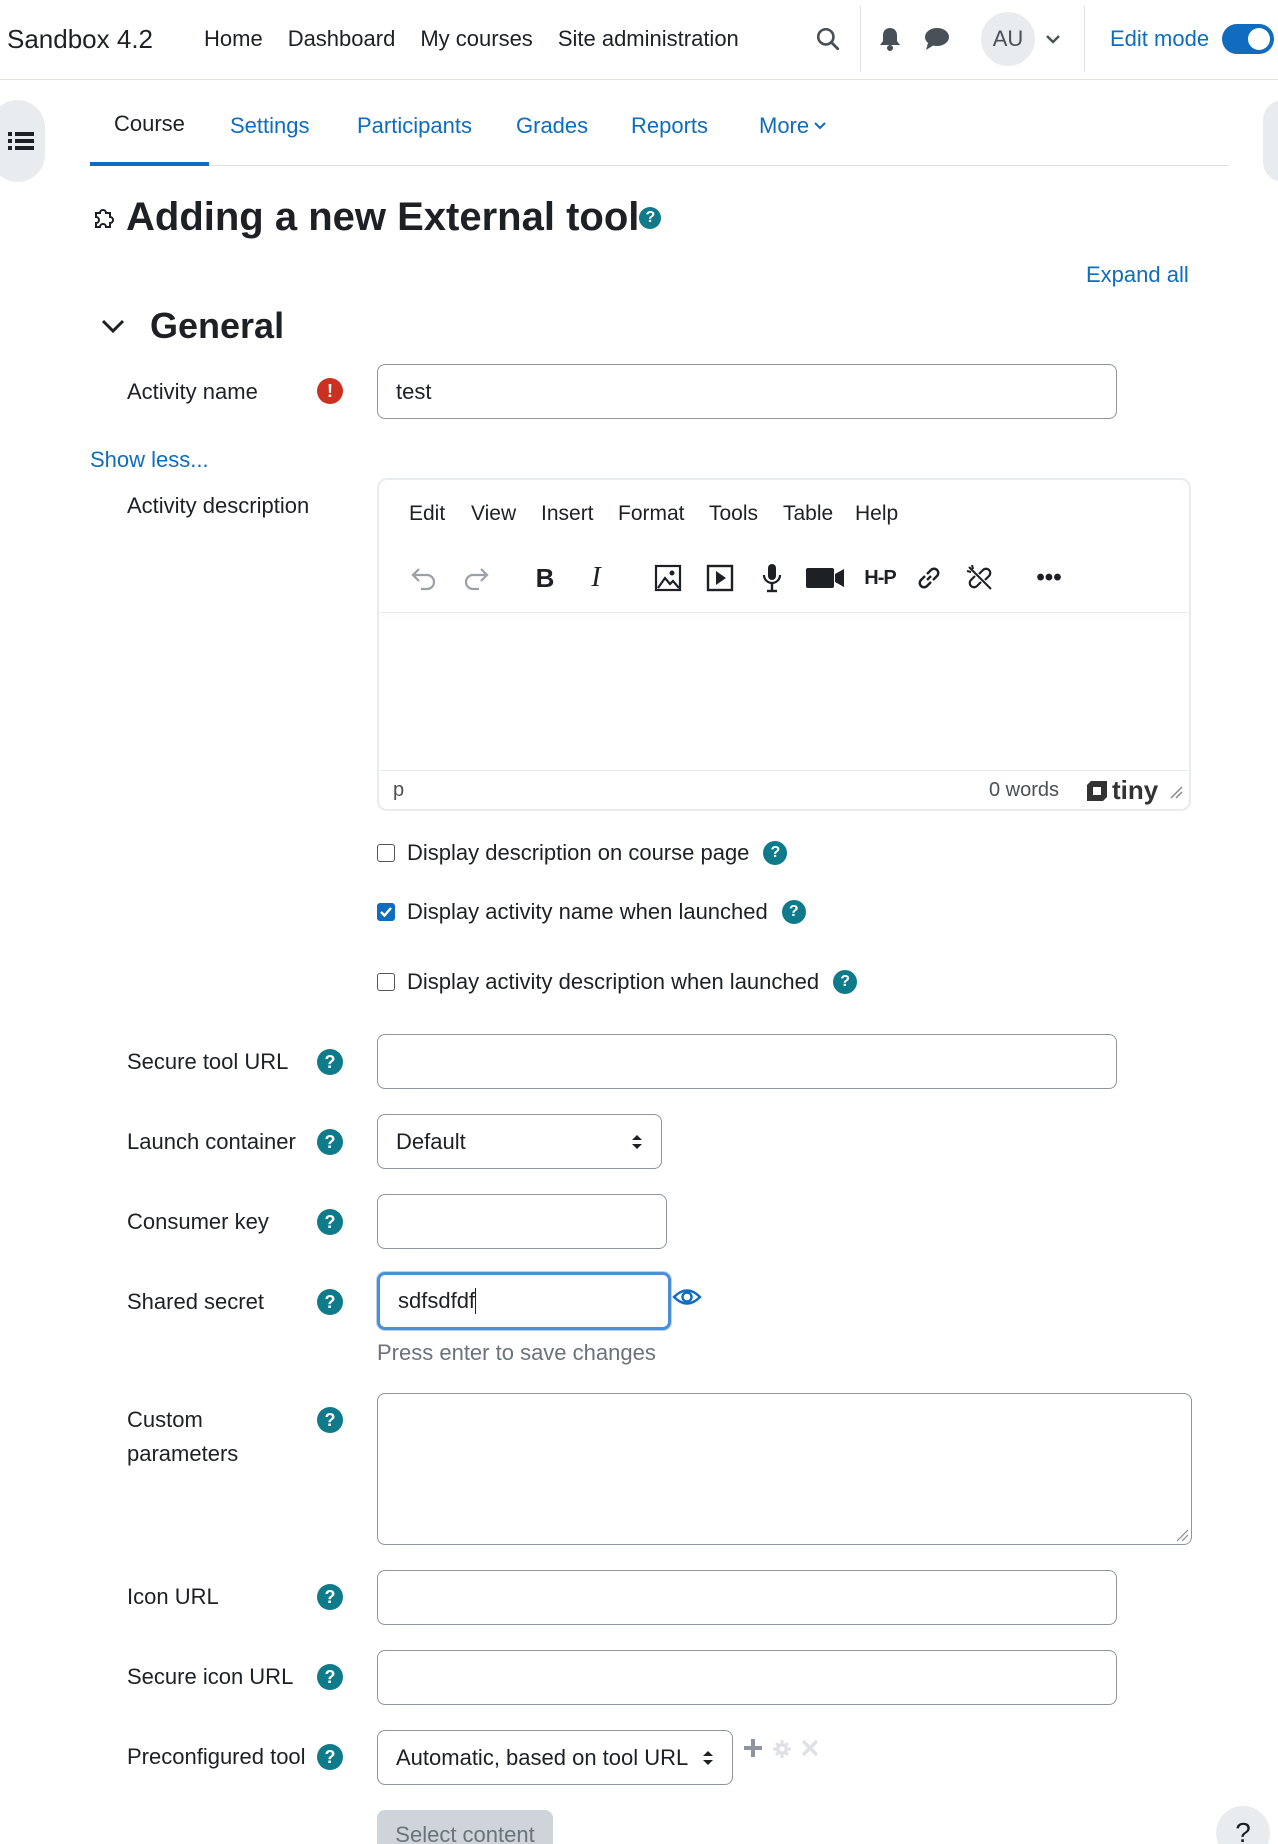  Describe the element at coordinates (195, 1301) in the screenshot. I see `shared-secret-label: Shared secret` at that location.